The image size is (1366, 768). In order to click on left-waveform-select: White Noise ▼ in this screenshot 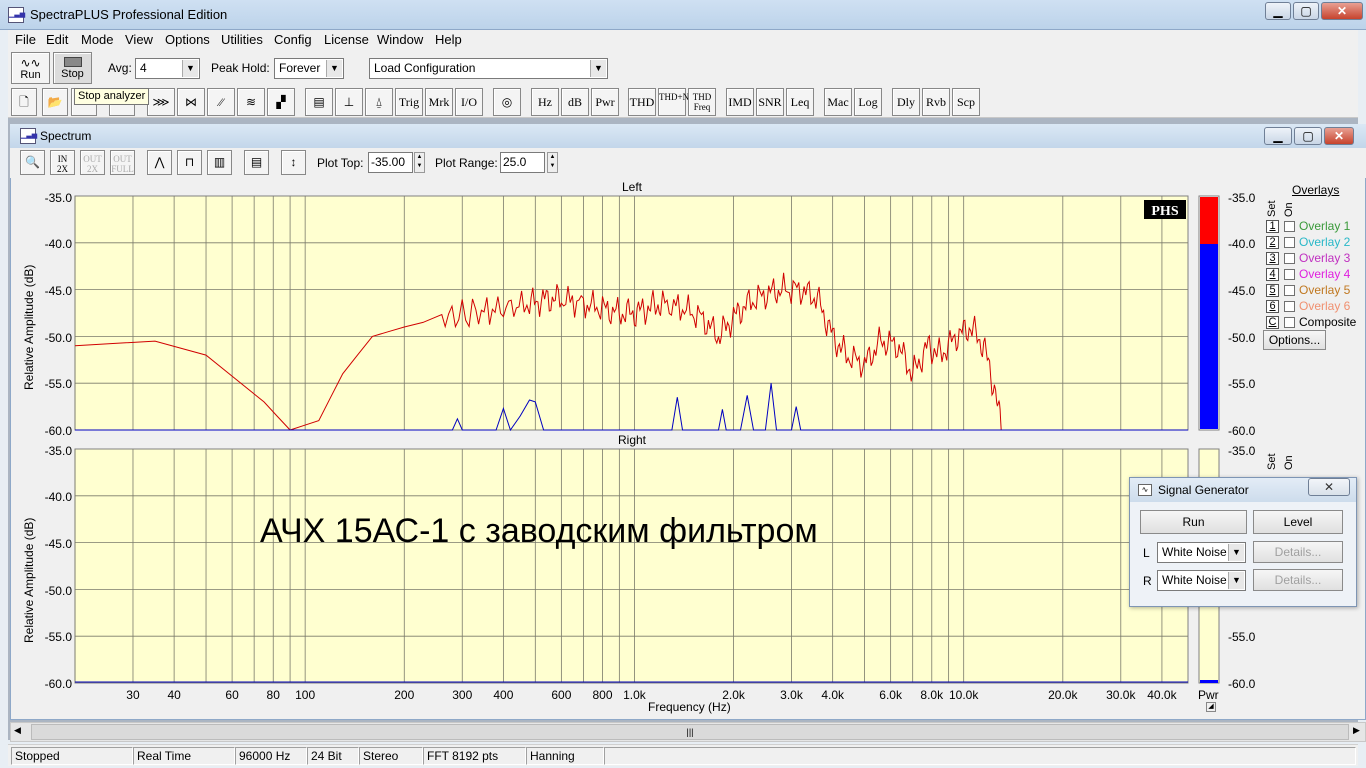, I will do `click(1201, 552)`.